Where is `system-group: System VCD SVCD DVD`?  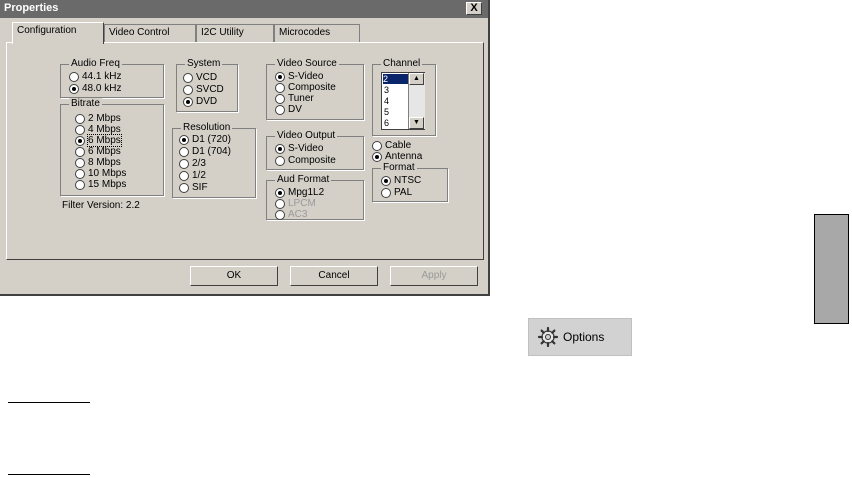
system-group: System VCD SVCD DVD is located at coordinates (207, 85).